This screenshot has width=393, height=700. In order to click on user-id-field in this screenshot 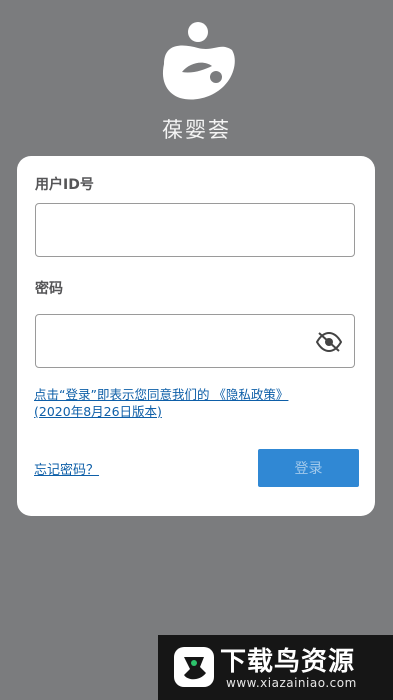, I will do `click(195, 230)`.